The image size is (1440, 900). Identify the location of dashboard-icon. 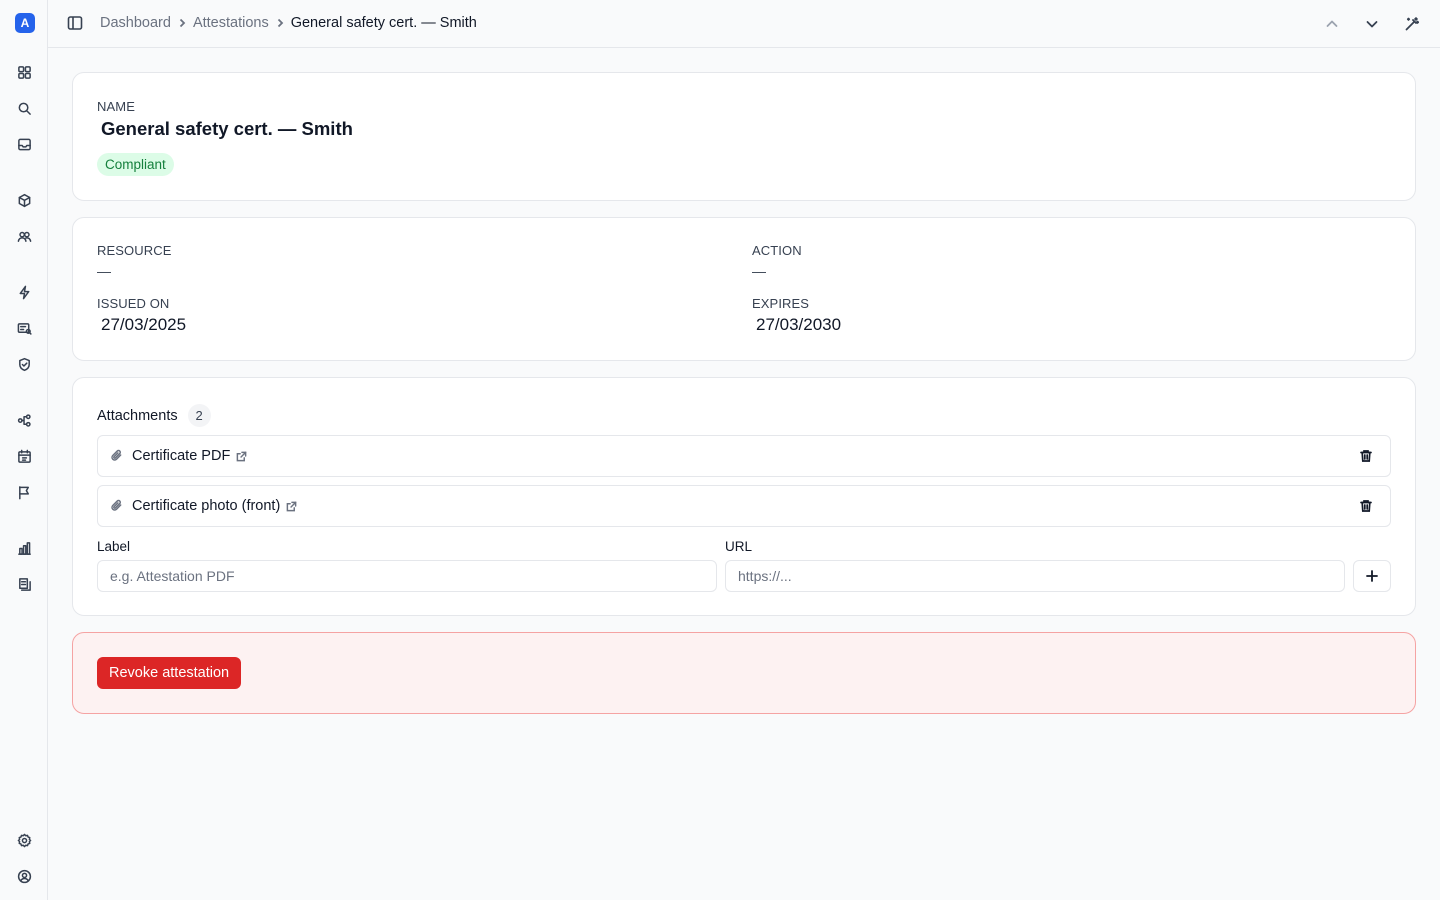
(24, 72).